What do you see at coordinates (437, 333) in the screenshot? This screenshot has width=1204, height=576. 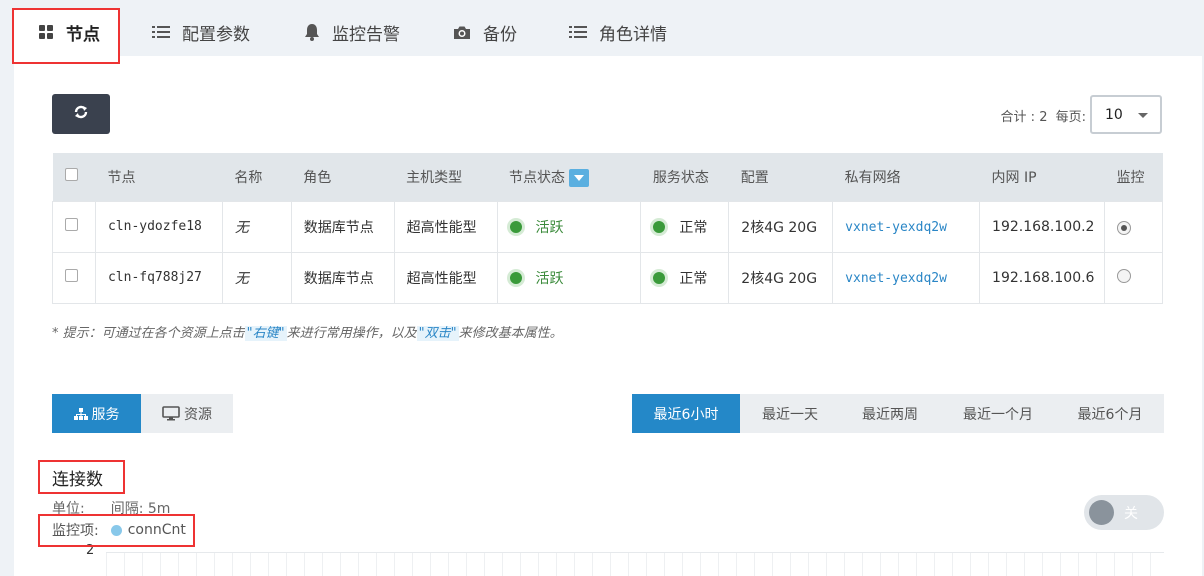 I see `tip-double-click: "双击"` at bounding box center [437, 333].